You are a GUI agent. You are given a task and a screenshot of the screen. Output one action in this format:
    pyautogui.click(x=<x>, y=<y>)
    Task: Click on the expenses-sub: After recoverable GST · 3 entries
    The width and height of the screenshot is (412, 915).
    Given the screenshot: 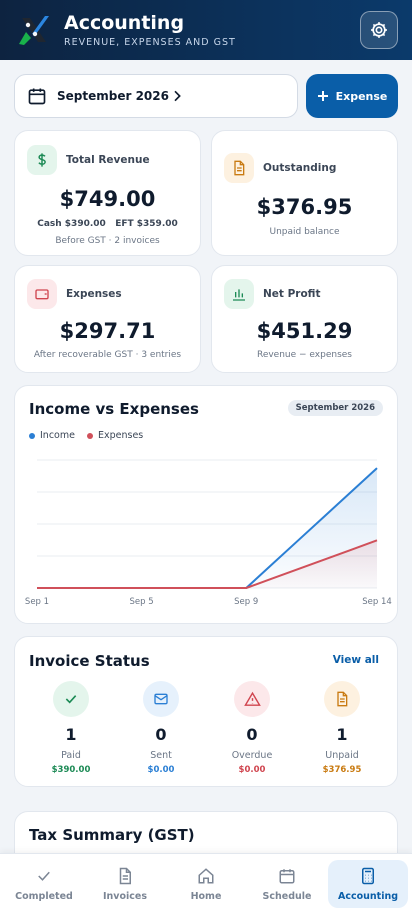 What is the action you would take?
    pyautogui.click(x=107, y=355)
    